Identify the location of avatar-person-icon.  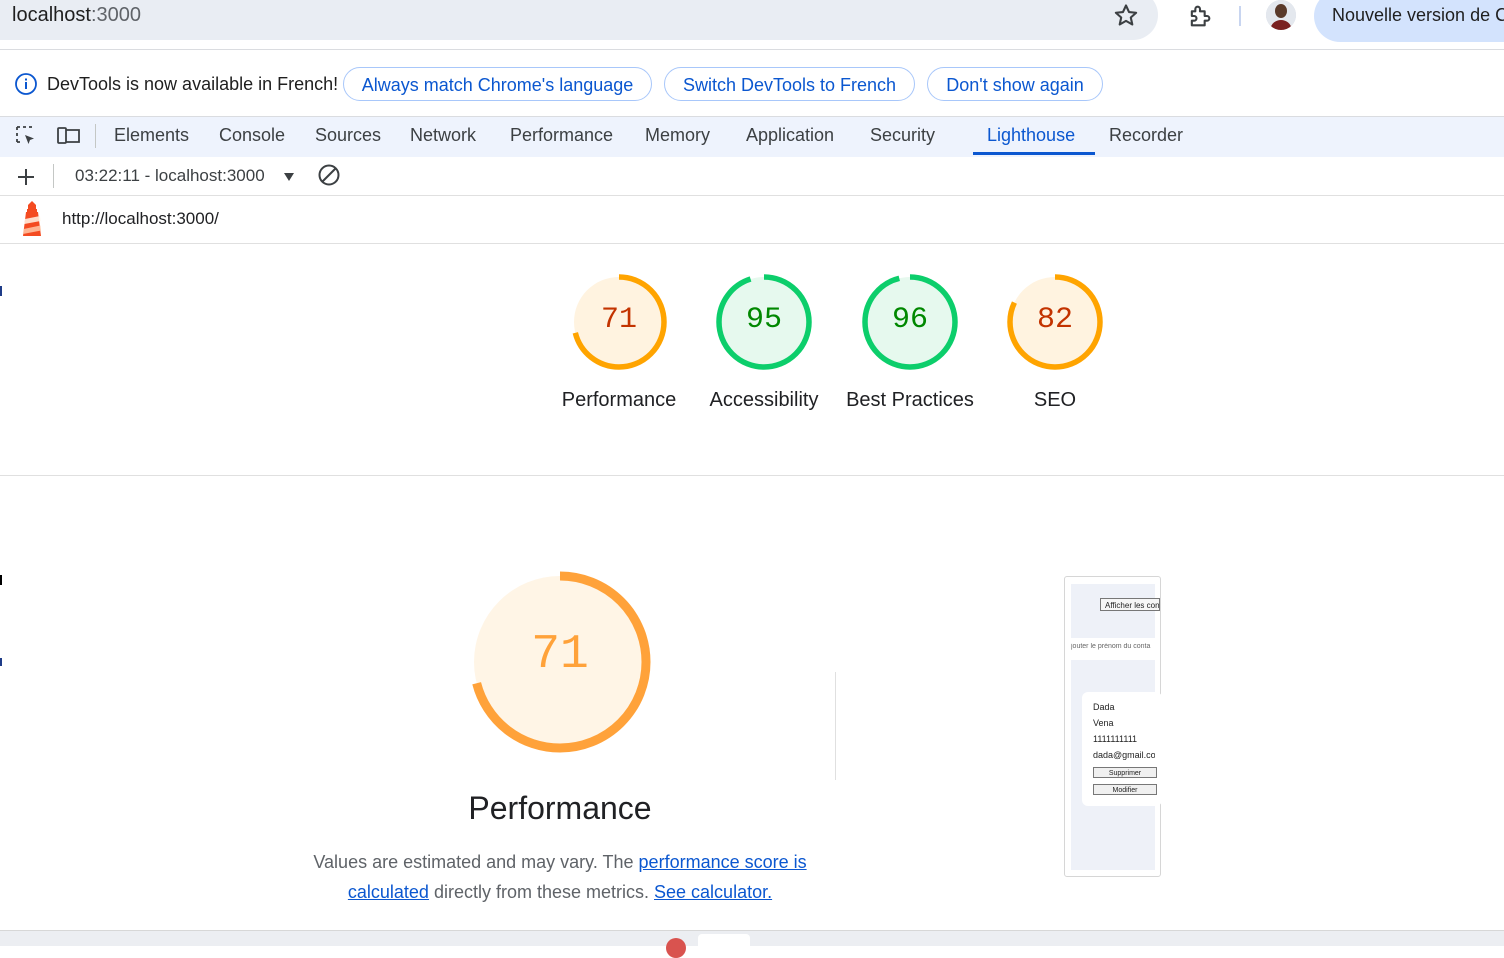
(1281, 15).